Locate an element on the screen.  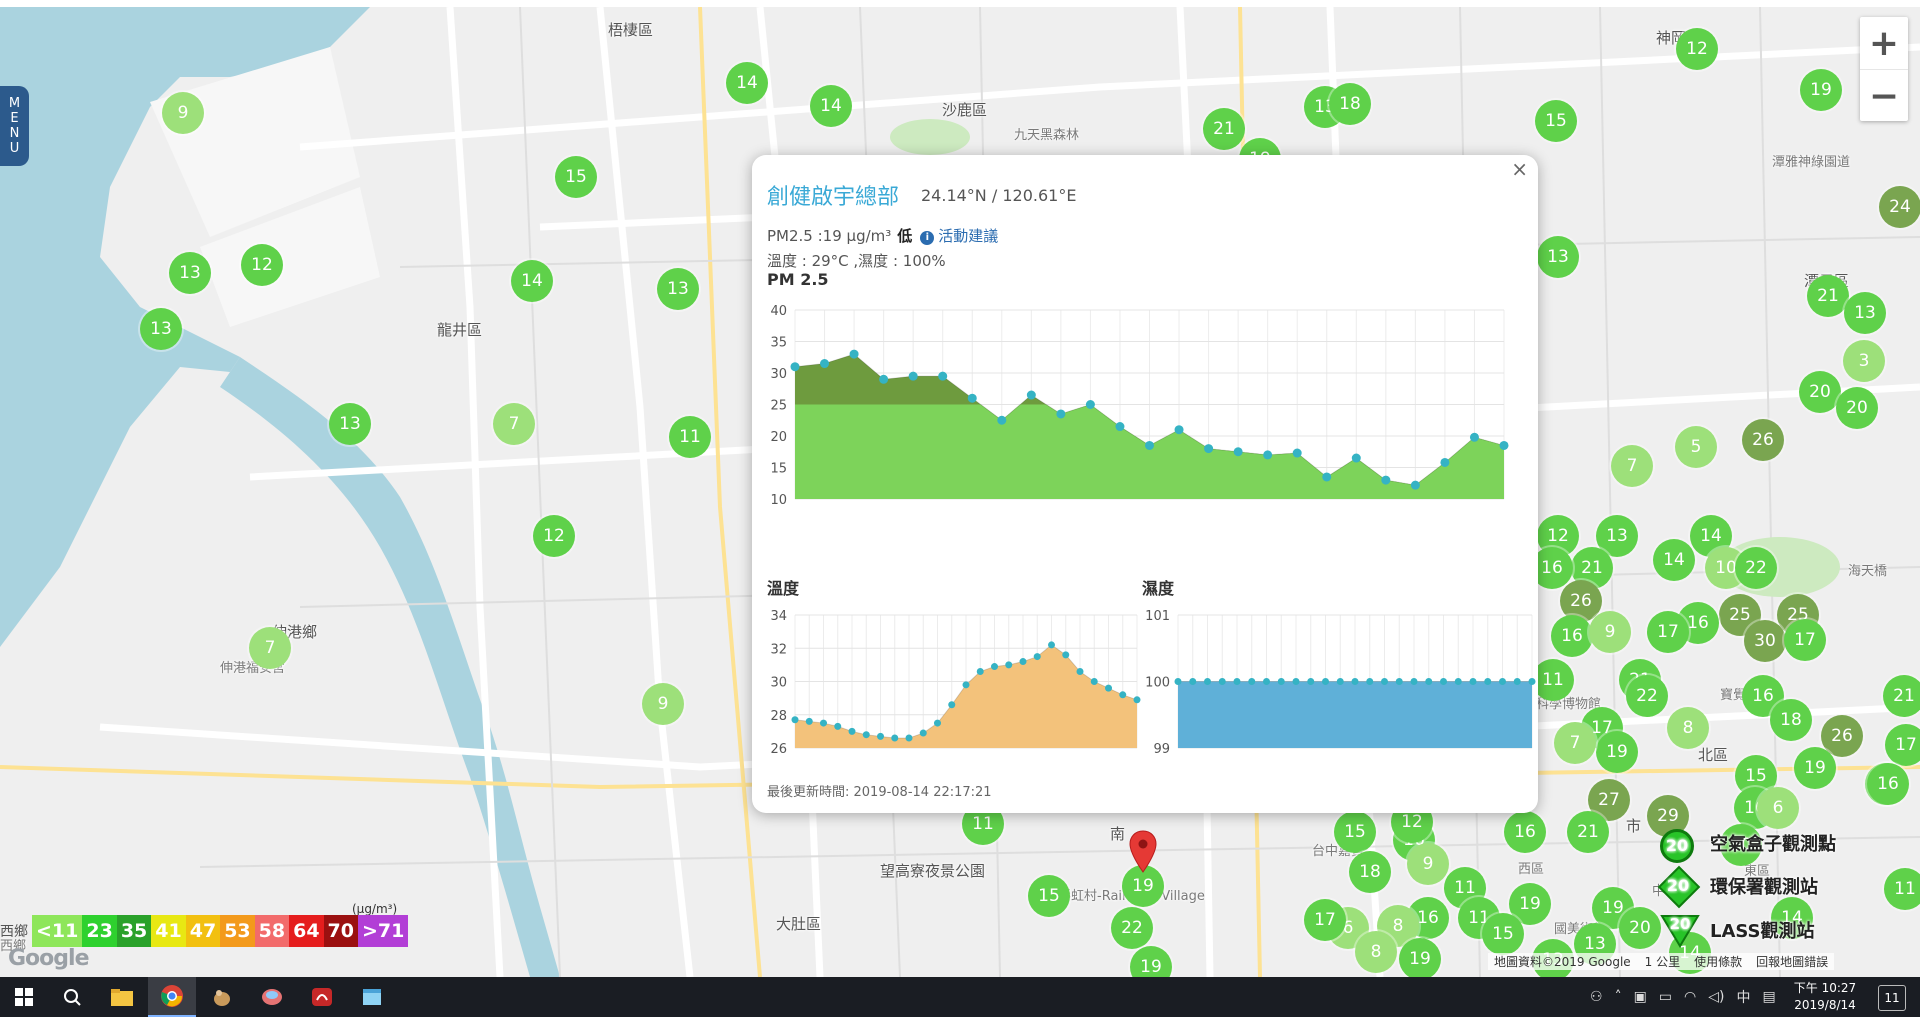
sensor-marker: 6 is located at coordinates (1778, 808).